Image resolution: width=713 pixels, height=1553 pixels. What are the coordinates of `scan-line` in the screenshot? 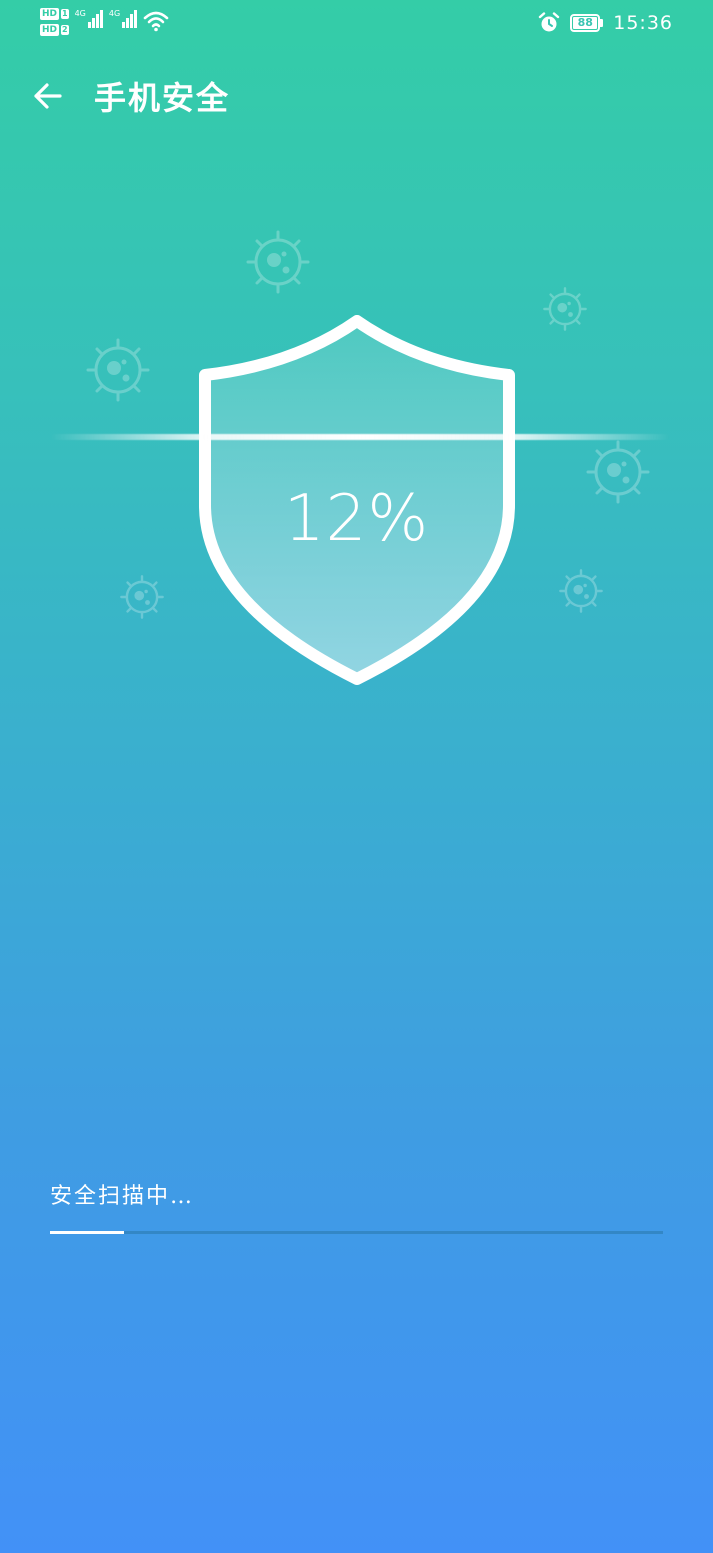 It's located at (360, 437).